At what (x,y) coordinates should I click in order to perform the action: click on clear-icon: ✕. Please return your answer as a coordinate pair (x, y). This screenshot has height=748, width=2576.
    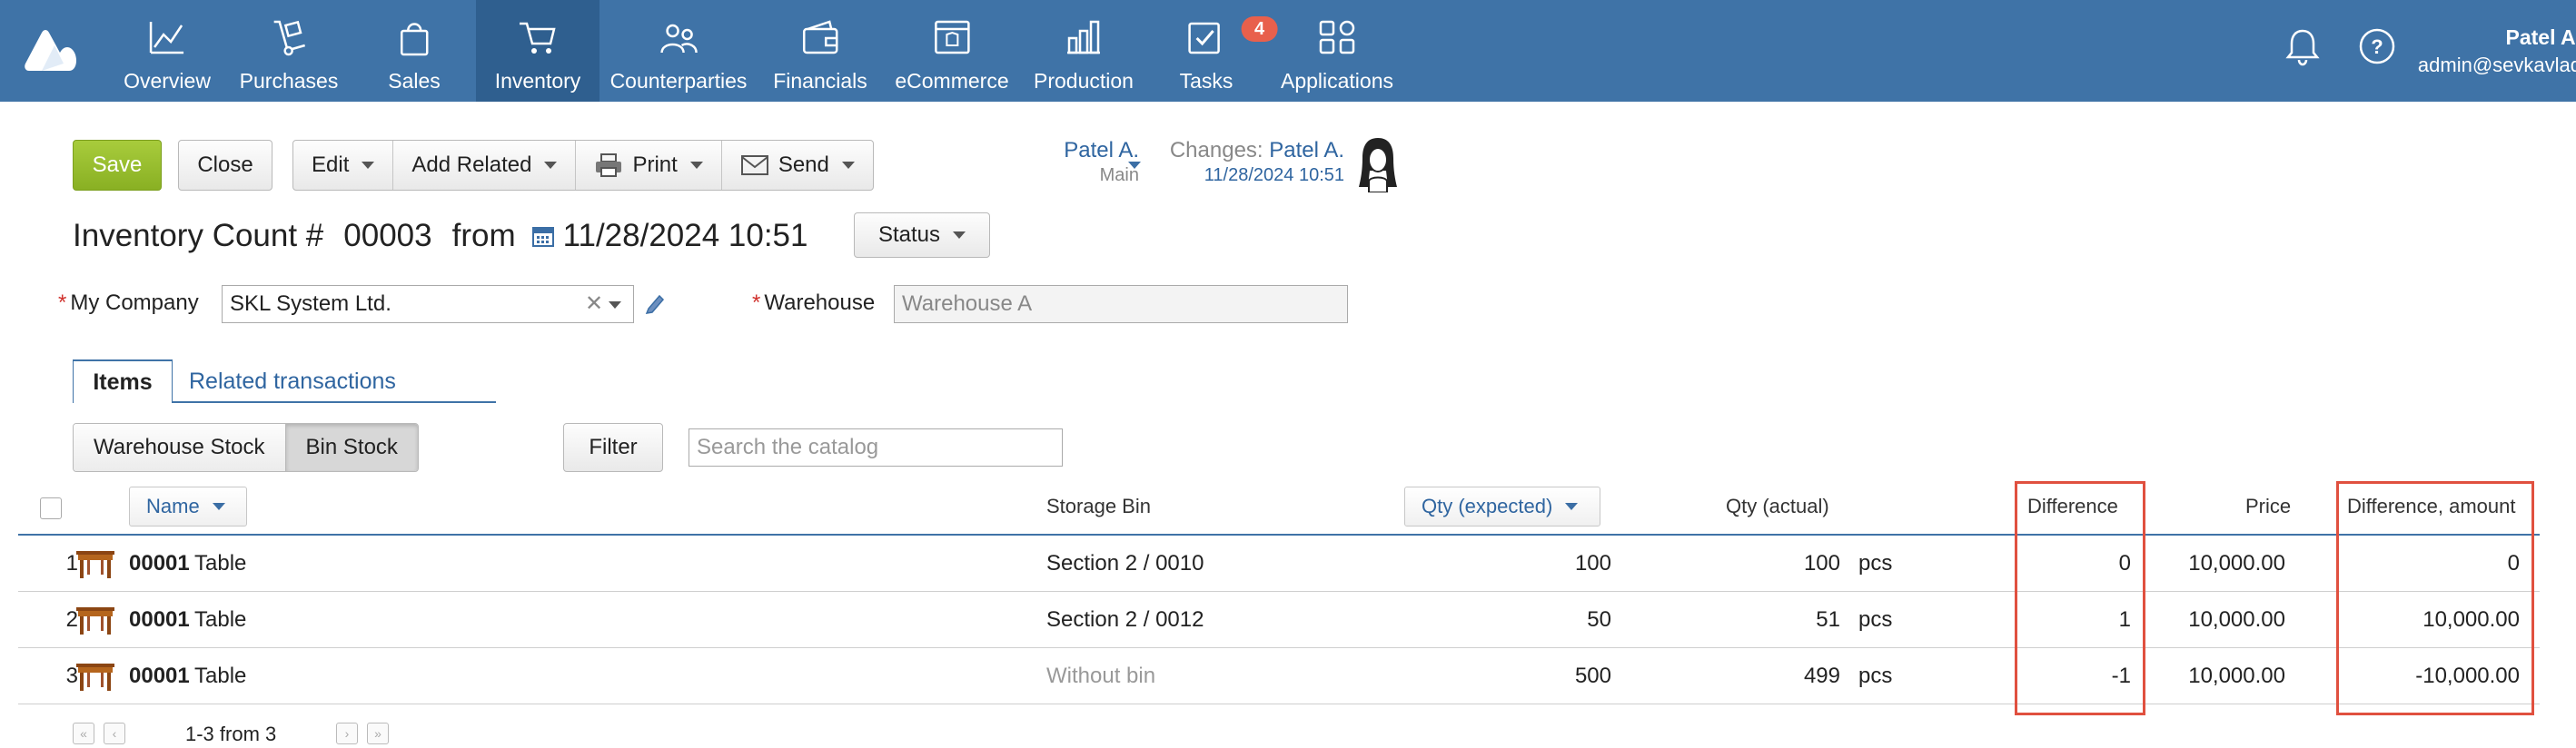
    Looking at the image, I should click on (594, 303).